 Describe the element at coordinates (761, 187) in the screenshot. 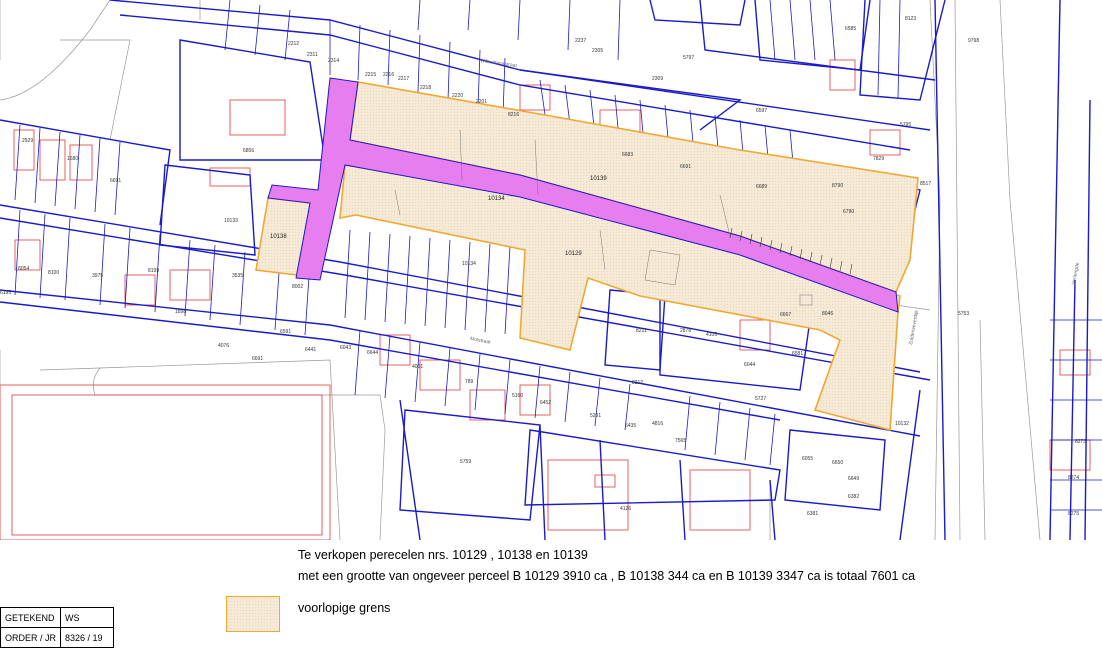

I see `parcel-number-label: 6689` at that location.